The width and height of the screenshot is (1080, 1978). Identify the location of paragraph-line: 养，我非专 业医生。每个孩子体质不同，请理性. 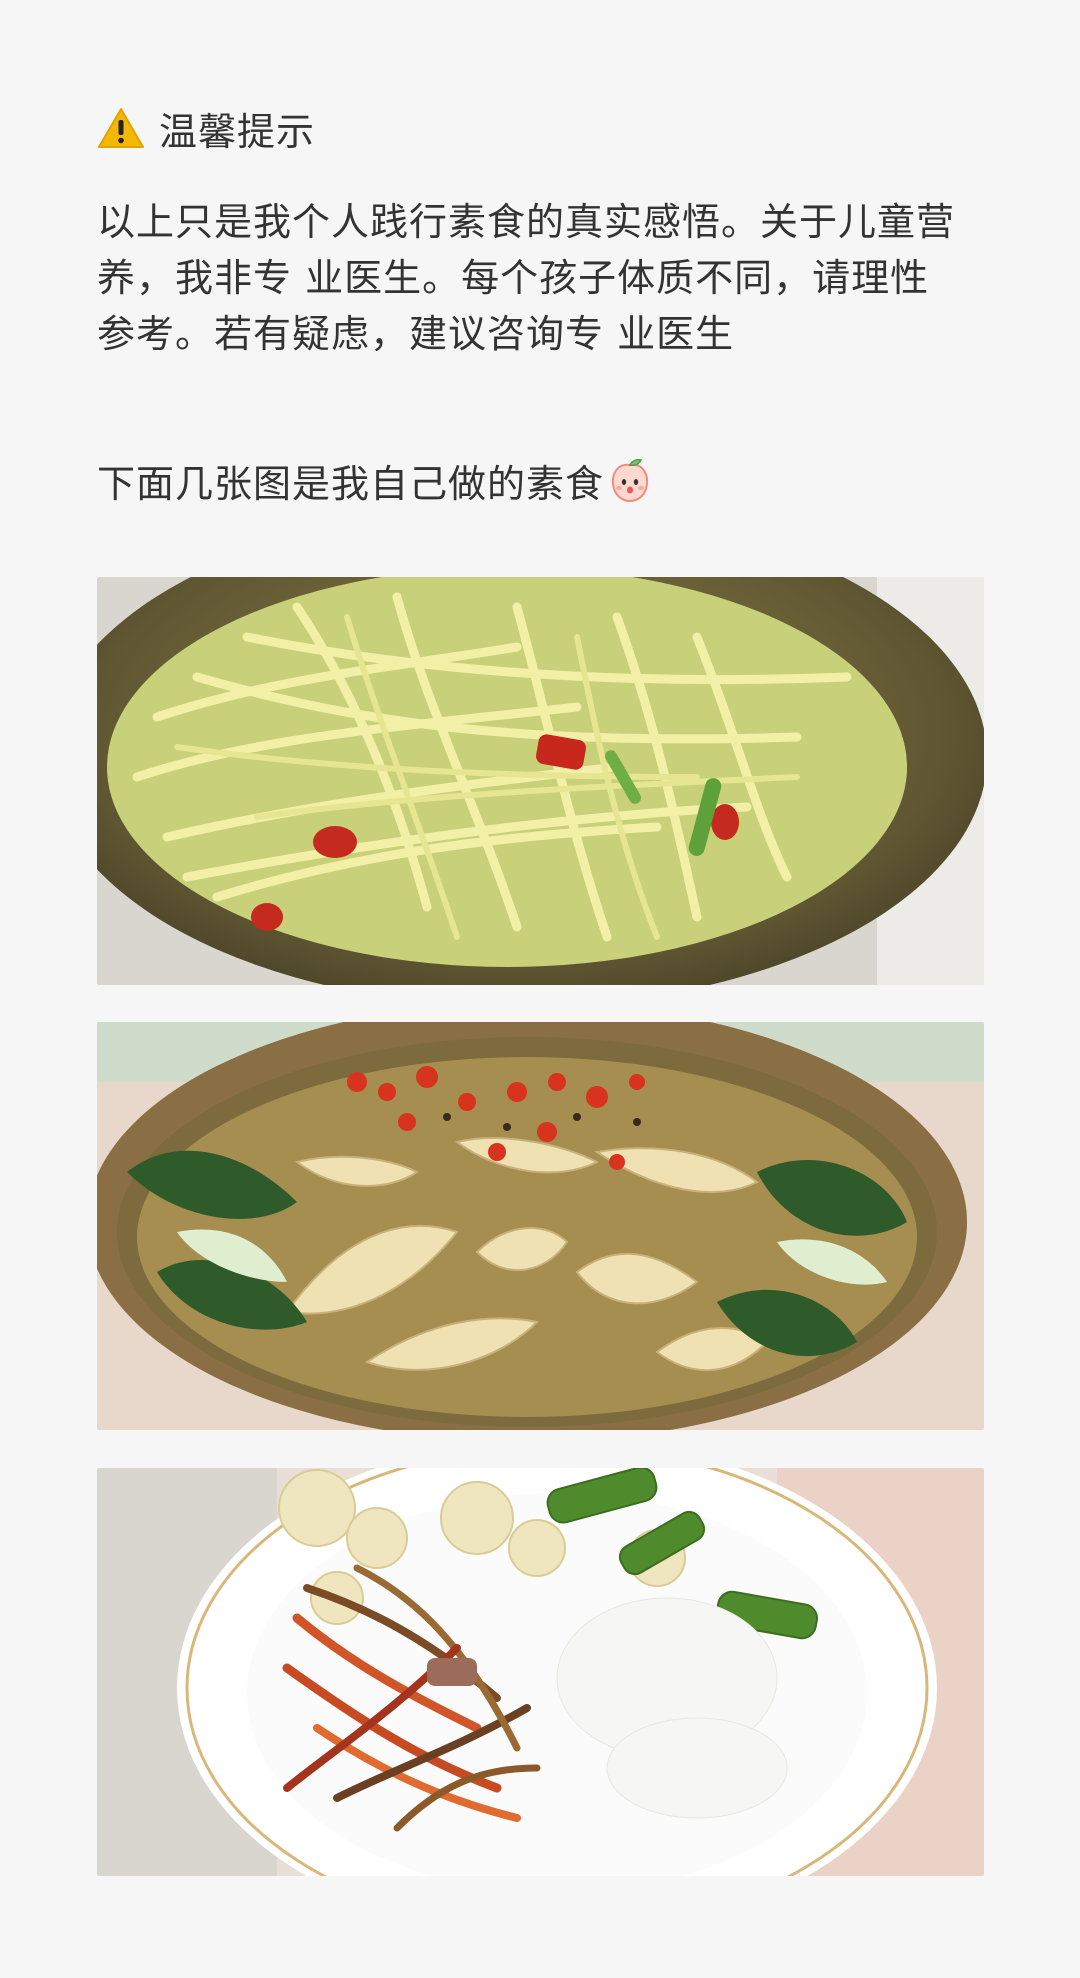
(513, 278).